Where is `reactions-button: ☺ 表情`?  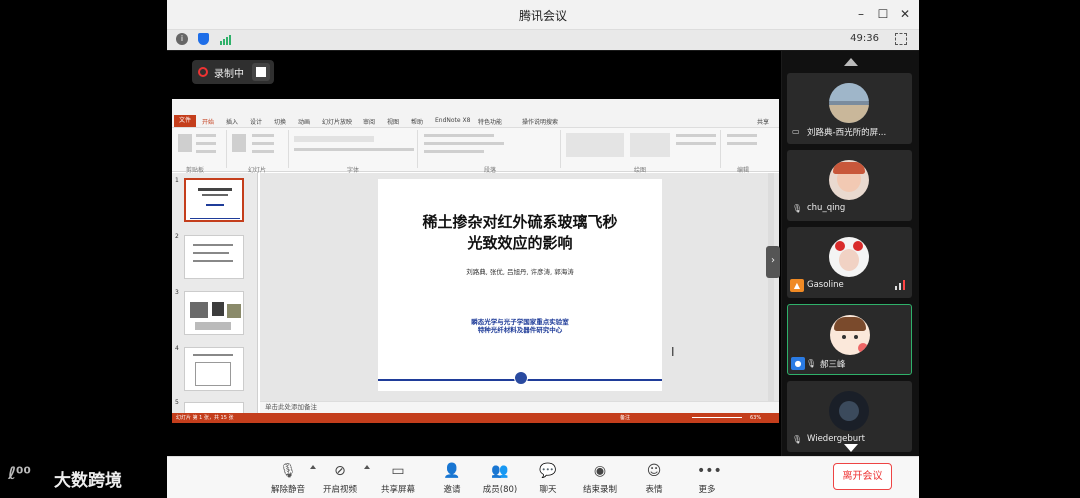
reactions-button: ☺ 表情 is located at coordinates (654, 479).